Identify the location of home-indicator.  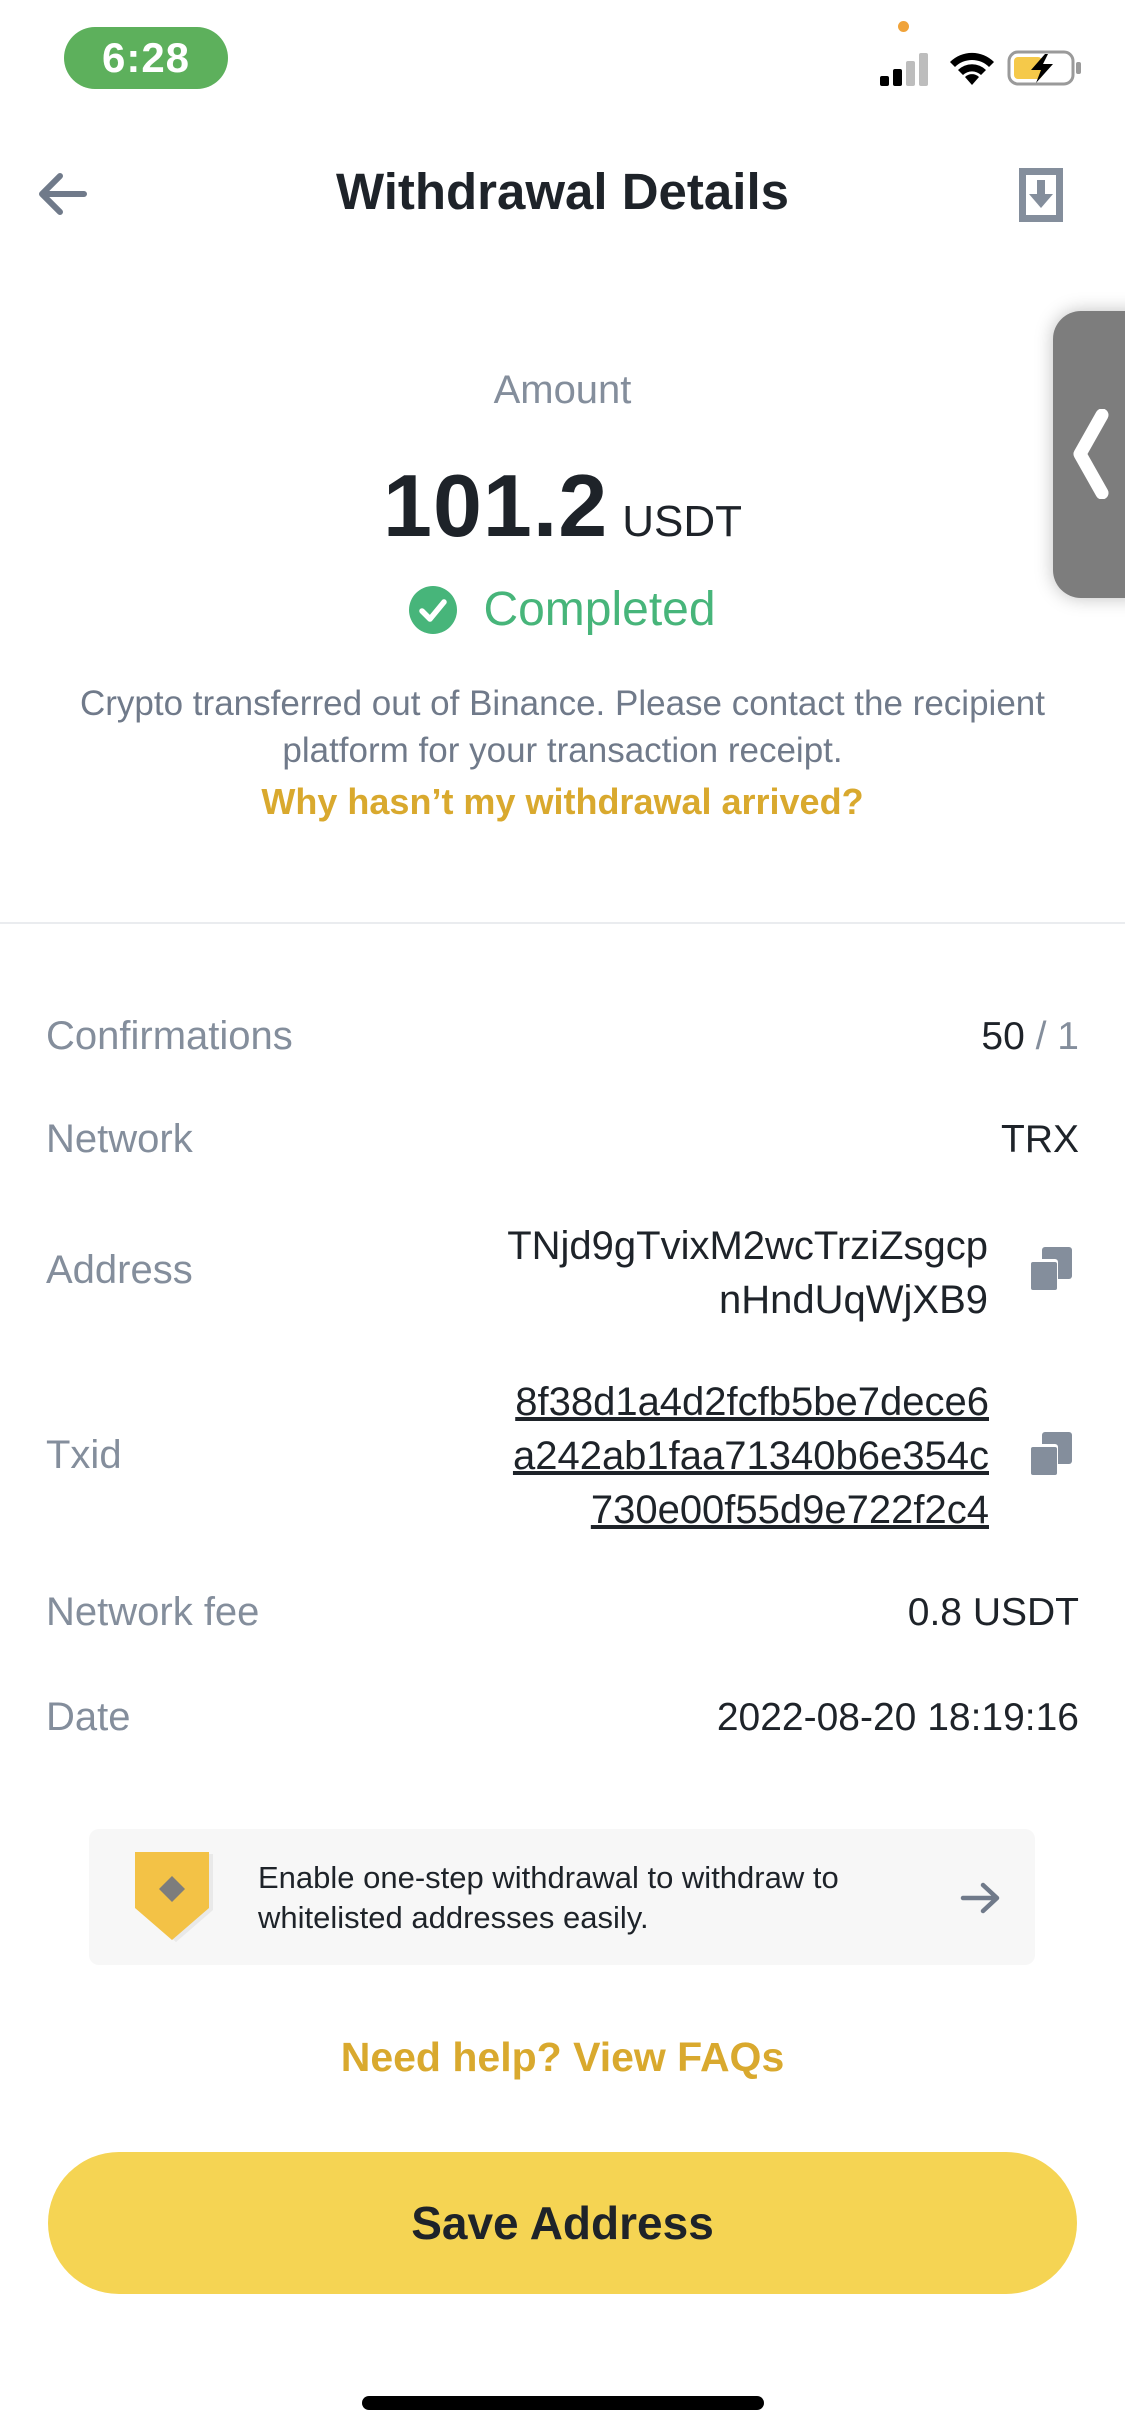
(563, 2403).